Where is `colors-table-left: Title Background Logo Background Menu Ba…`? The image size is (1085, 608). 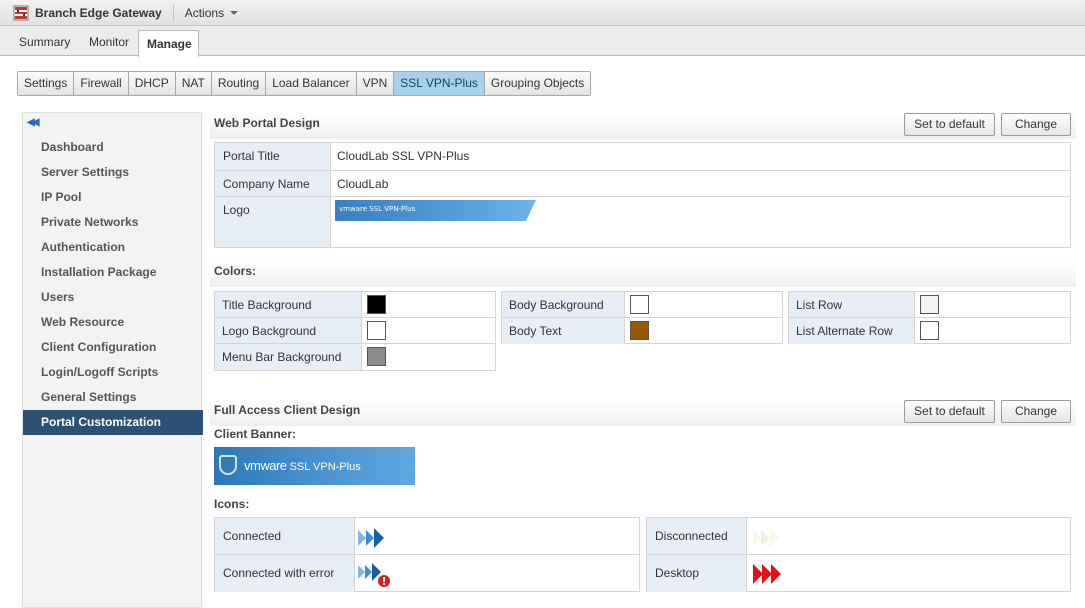
colors-table-left: Title Background Logo Background Menu Ba… is located at coordinates (355, 331).